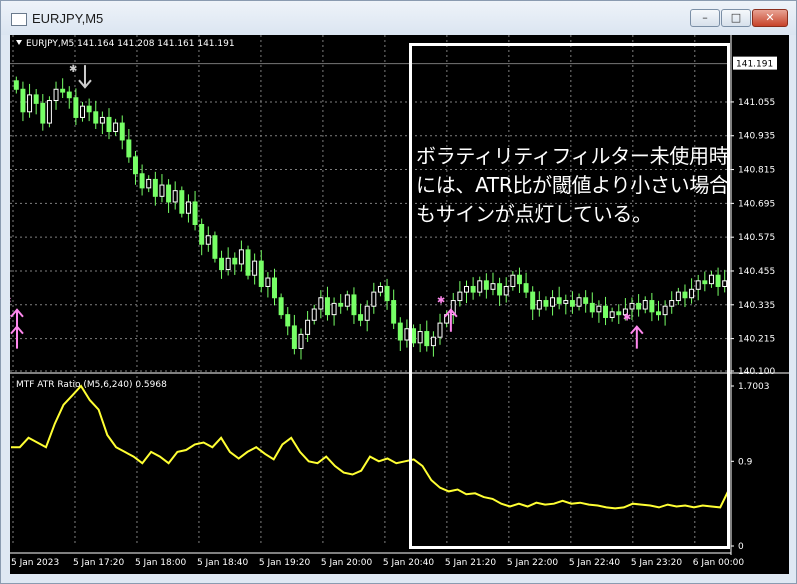  Describe the element at coordinates (73, 69) in the screenshot. I see `sell-signal-star: ✱` at that location.